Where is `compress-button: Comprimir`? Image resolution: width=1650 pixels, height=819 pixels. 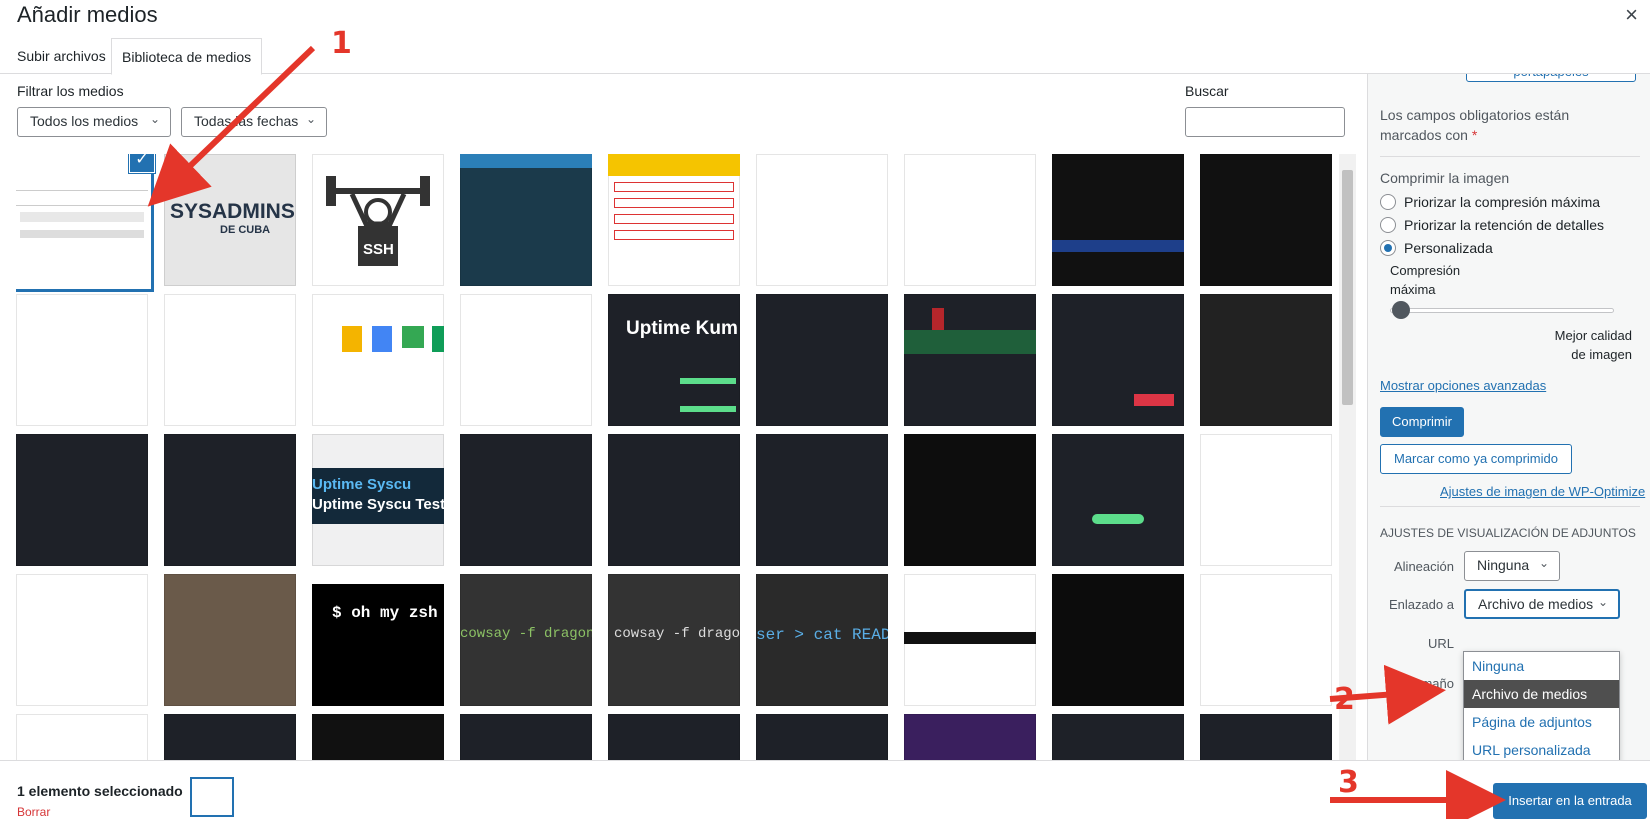
compress-button: Comprimir is located at coordinates (1422, 422).